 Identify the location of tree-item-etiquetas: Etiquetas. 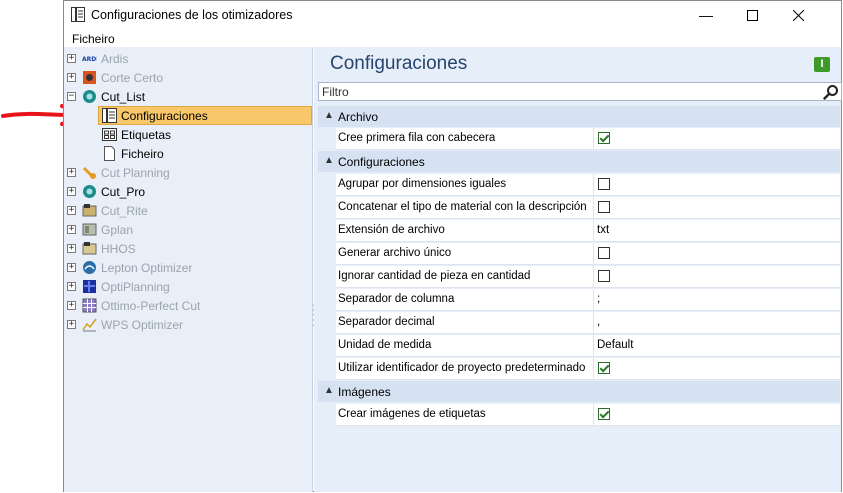
(188, 134).